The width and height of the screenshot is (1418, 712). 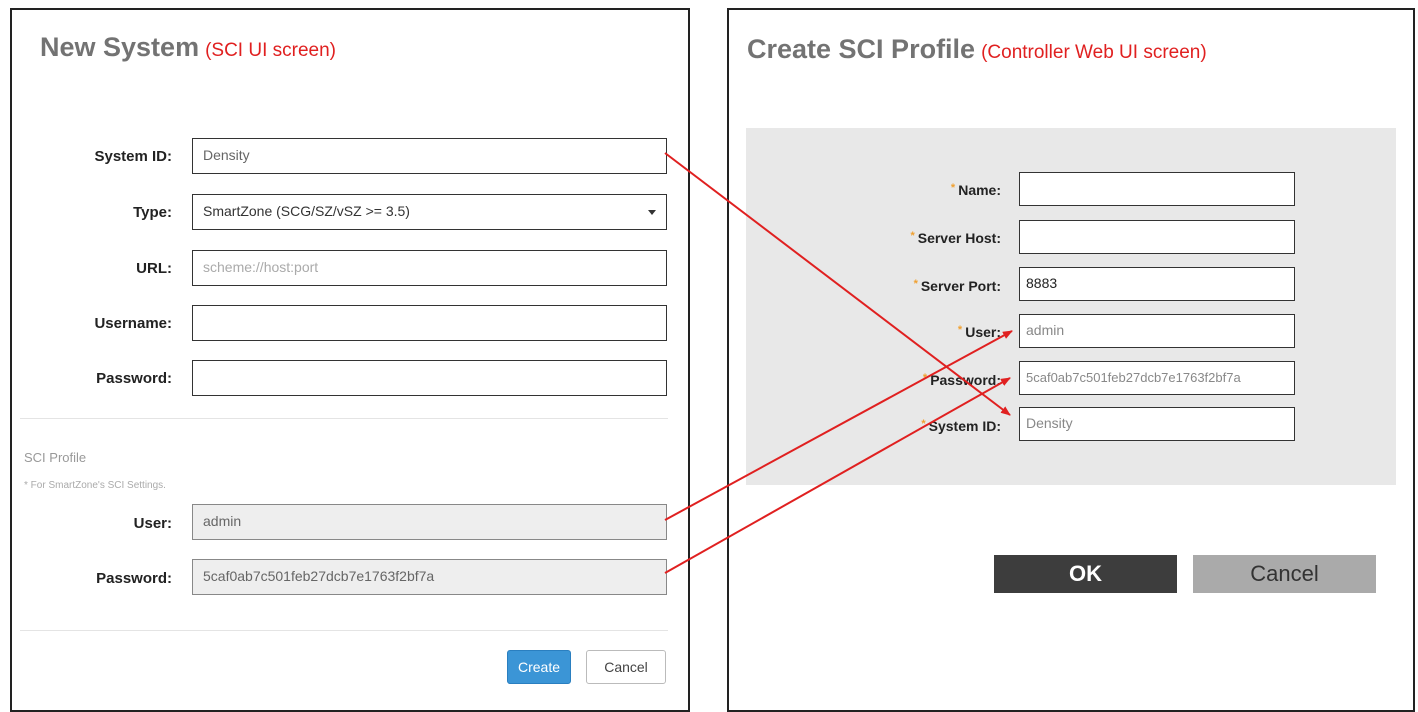 What do you see at coordinates (1157, 189) in the screenshot?
I see `name-input` at bounding box center [1157, 189].